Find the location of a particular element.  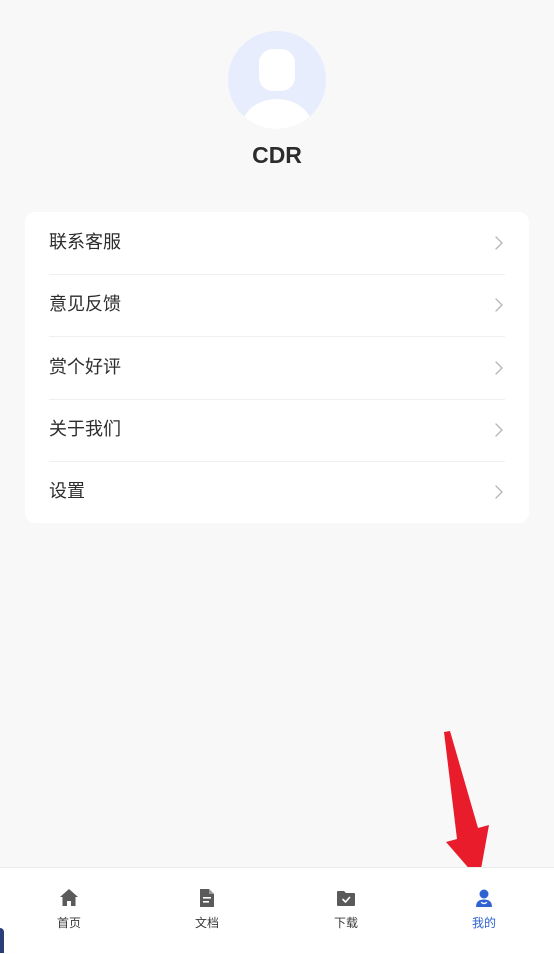

user-avatar-icon is located at coordinates (277, 80).